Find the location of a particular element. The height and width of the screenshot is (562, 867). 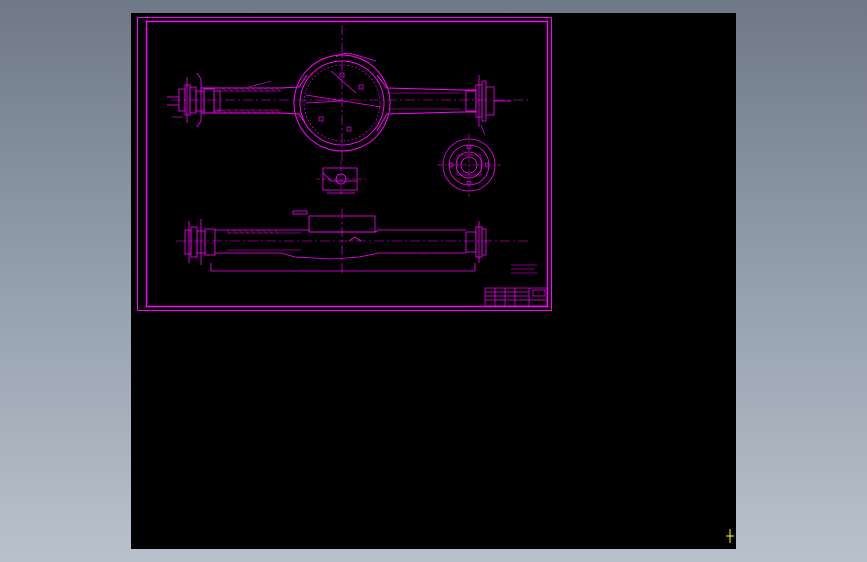

top-view is located at coordinates (348, 93).